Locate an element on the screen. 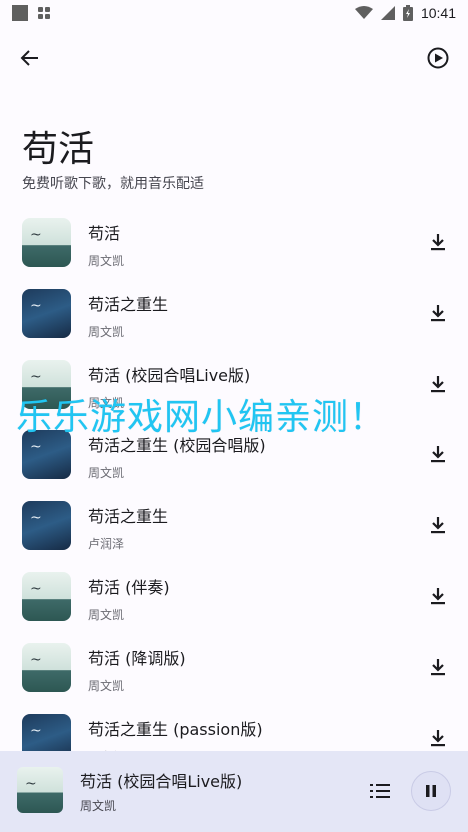 This screenshot has width=468, height=832. back-button is located at coordinates (30, 58).